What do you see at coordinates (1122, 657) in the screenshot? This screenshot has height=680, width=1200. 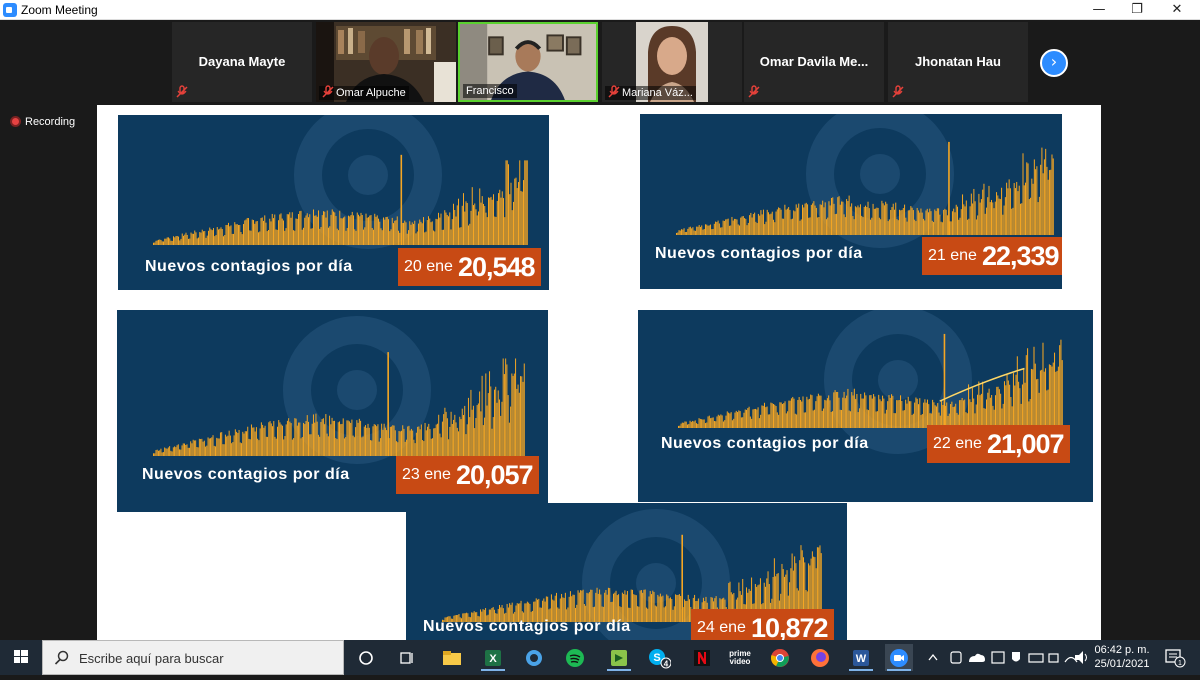 I see `taskbar-clock: 06:42 p. m. 25/01/2021` at bounding box center [1122, 657].